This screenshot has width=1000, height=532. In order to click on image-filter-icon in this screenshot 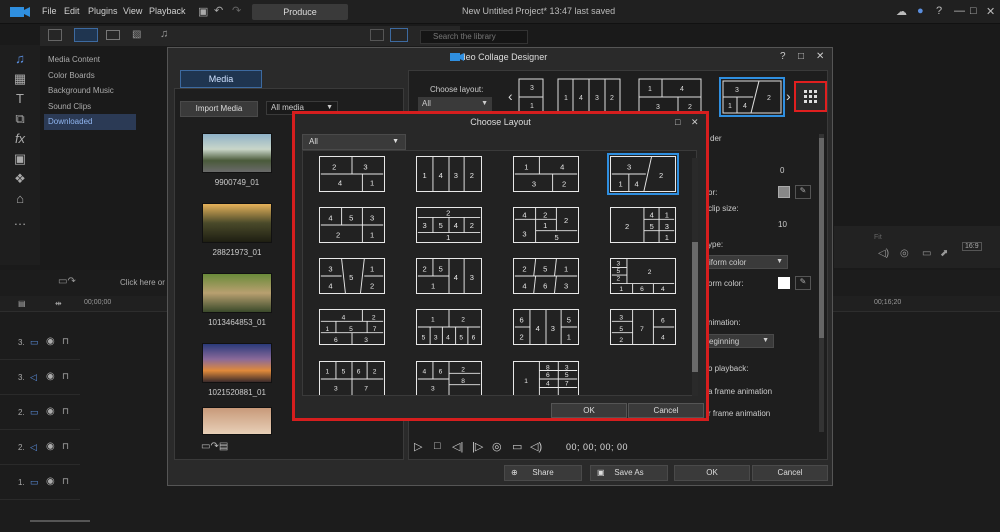, I will do `click(113, 35)`.